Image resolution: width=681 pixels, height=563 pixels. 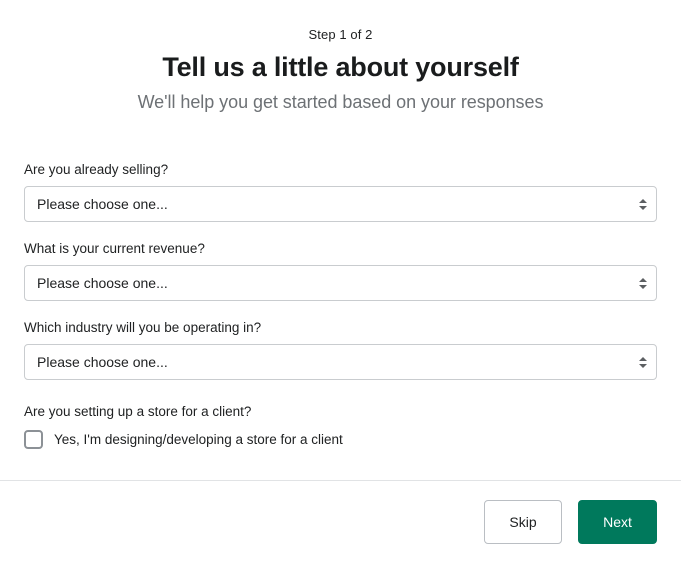 I want to click on page-title: Tell us a little about yourself, so click(x=340, y=67).